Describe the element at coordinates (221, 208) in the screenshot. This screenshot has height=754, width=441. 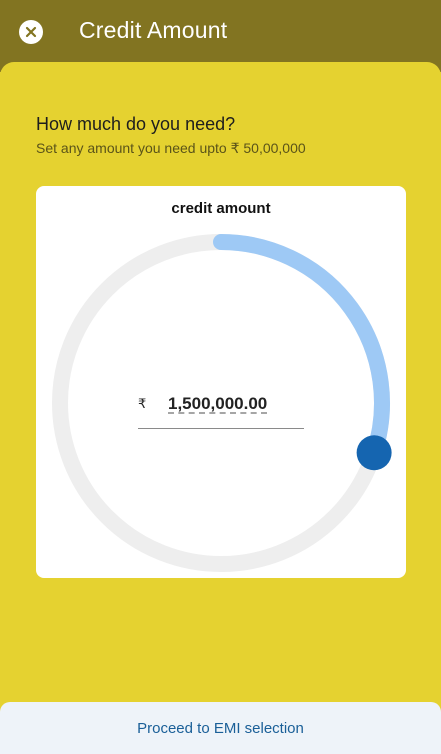
I see `card-title: credit amount` at that location.